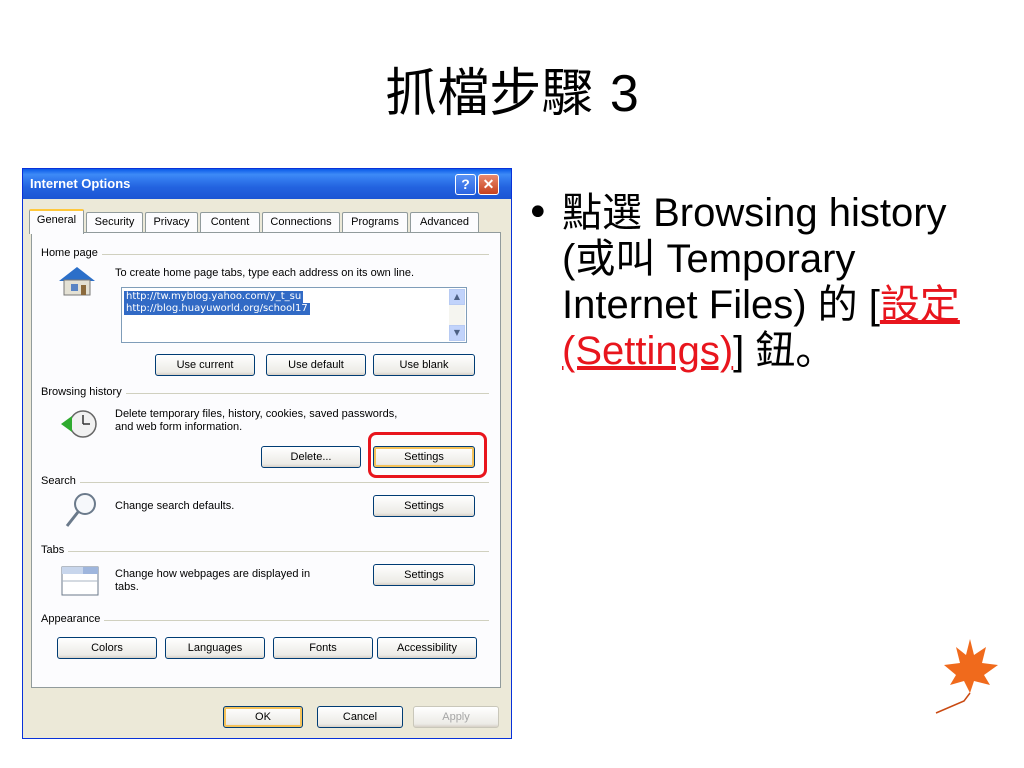  Describe the element at coordinates (107, 648) in the screenshot. I see `colors-button: Colors` at that location.